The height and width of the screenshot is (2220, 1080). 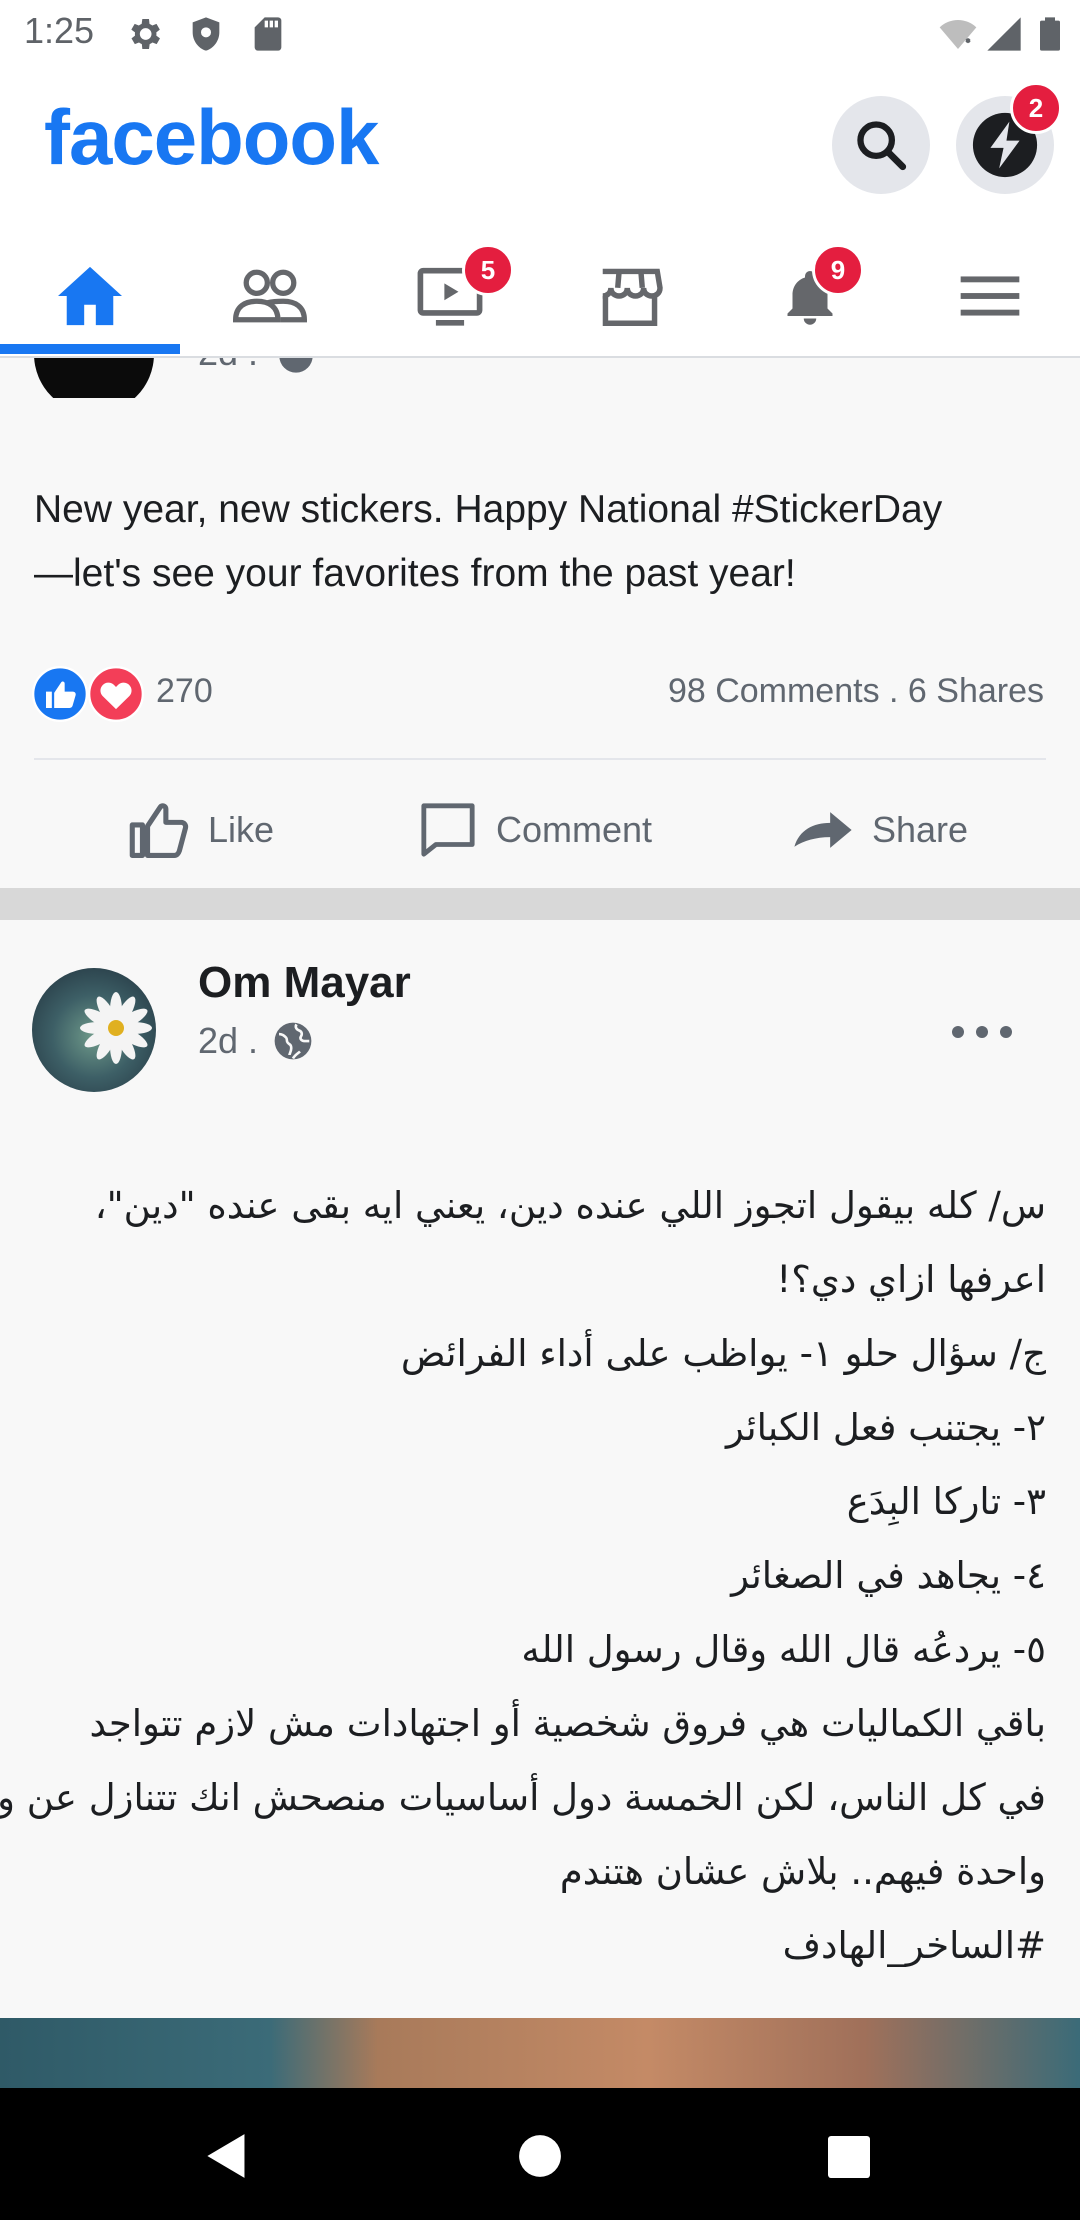 I want to click on comment-button: Comment, so click(x=535, y=830).